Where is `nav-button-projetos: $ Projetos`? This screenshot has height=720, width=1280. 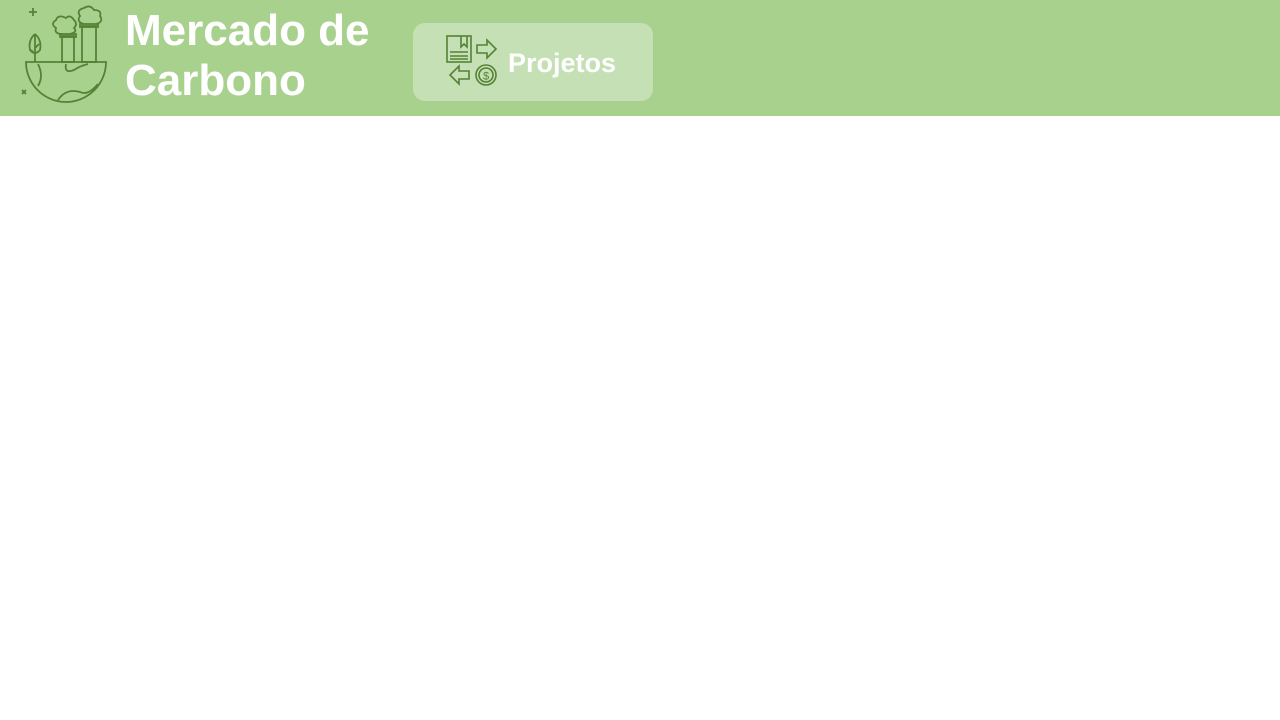 nav-button-projetos: $ Projetos is located at coordinates (533, 62).